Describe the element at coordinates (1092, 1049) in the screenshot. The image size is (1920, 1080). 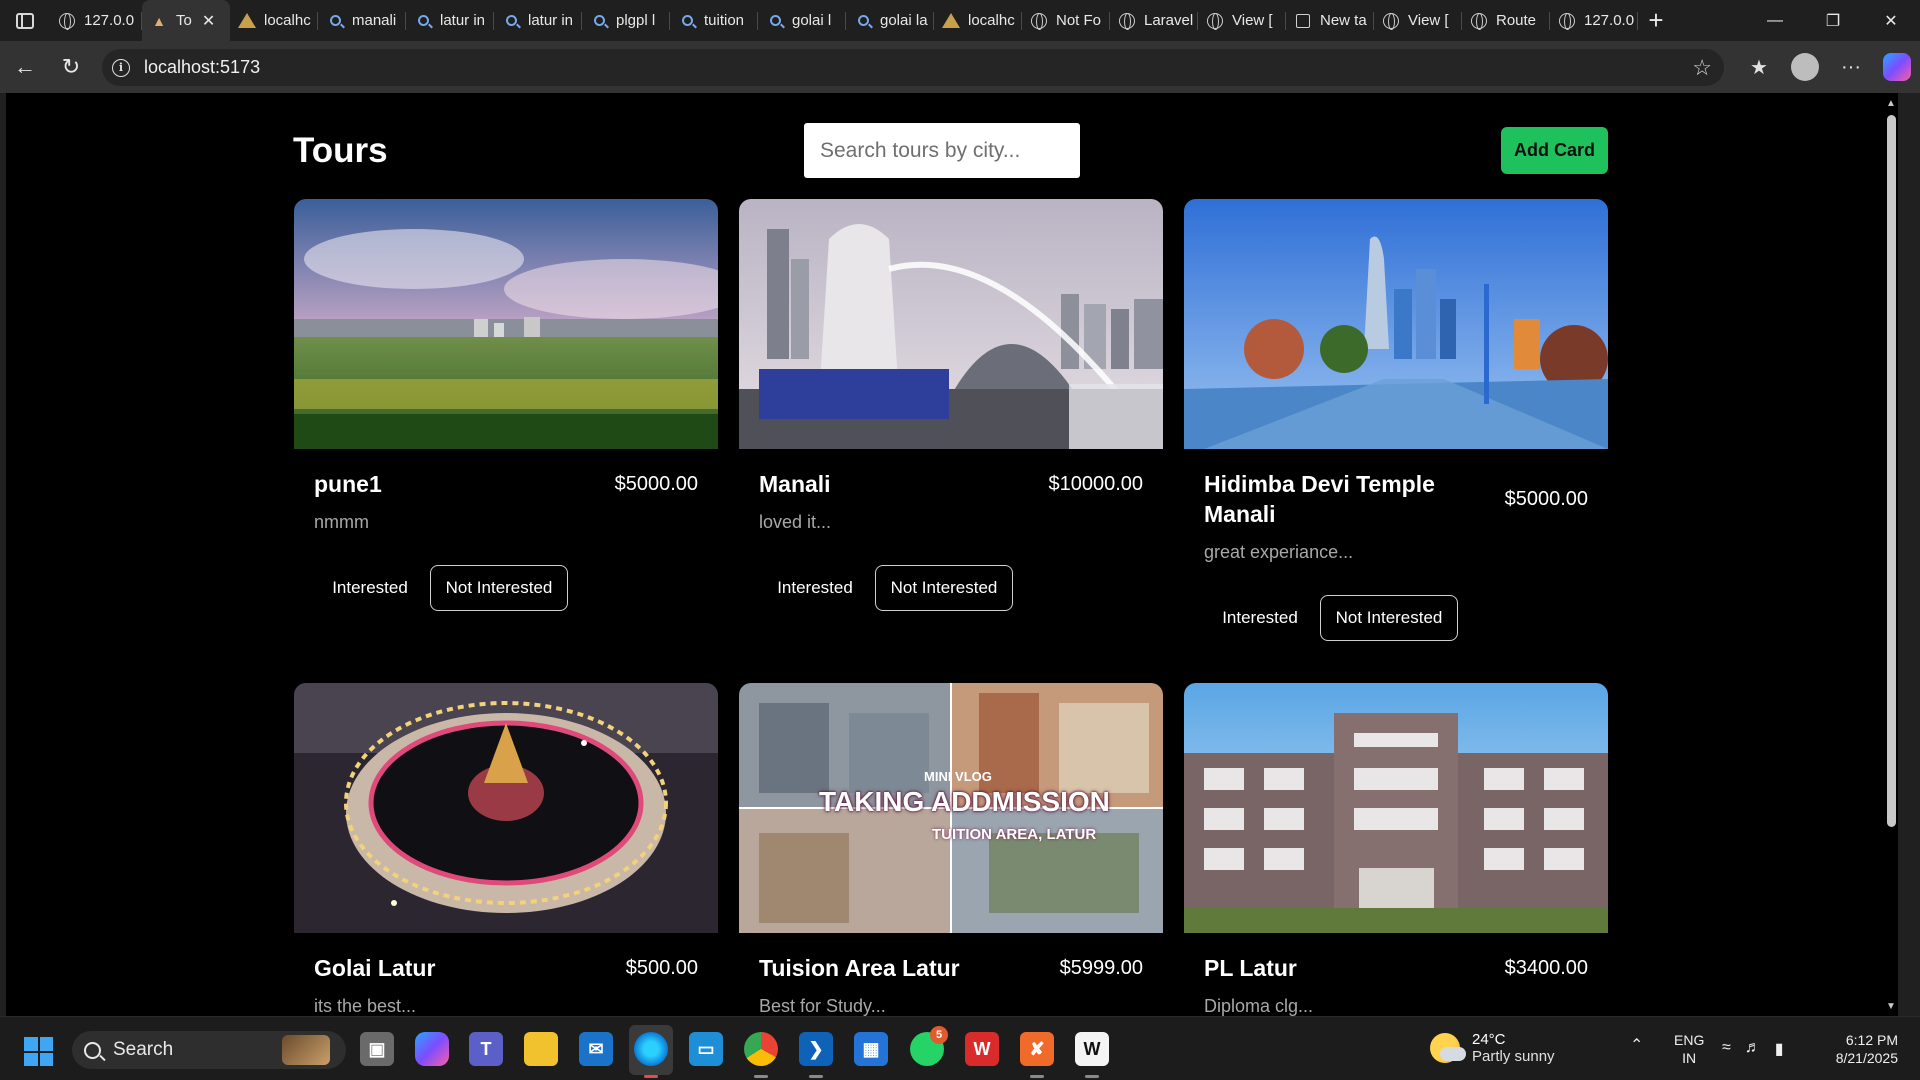
I see `notion-like-app-icon: W` at that location.